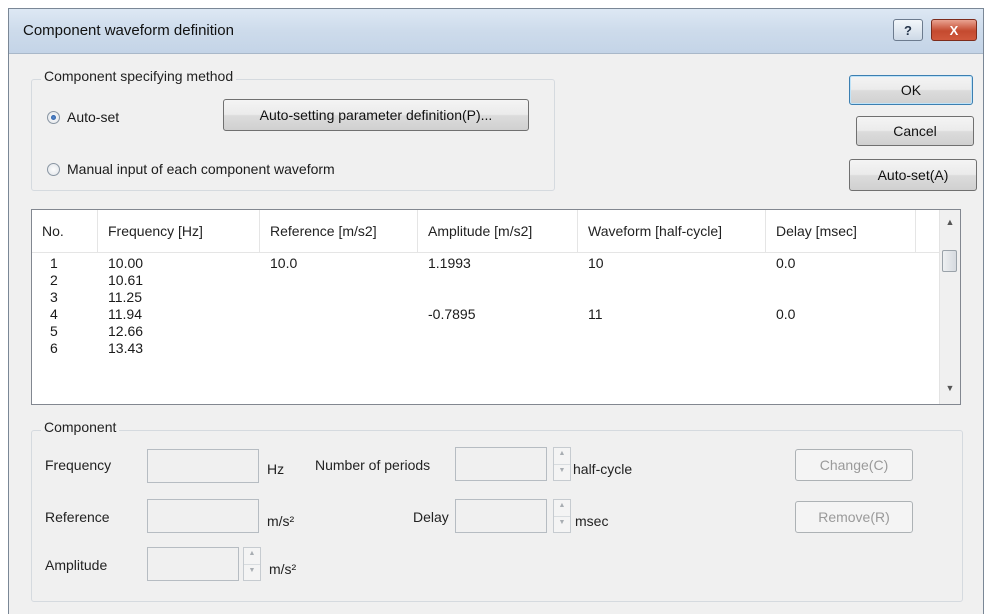 The height and width of the screenshot is (614, 994). What do you see at coordinates (179, 231) in the screenshot?
I see `column-header-frequency: Frequency [Hz]` at bounding box center [179, 231].